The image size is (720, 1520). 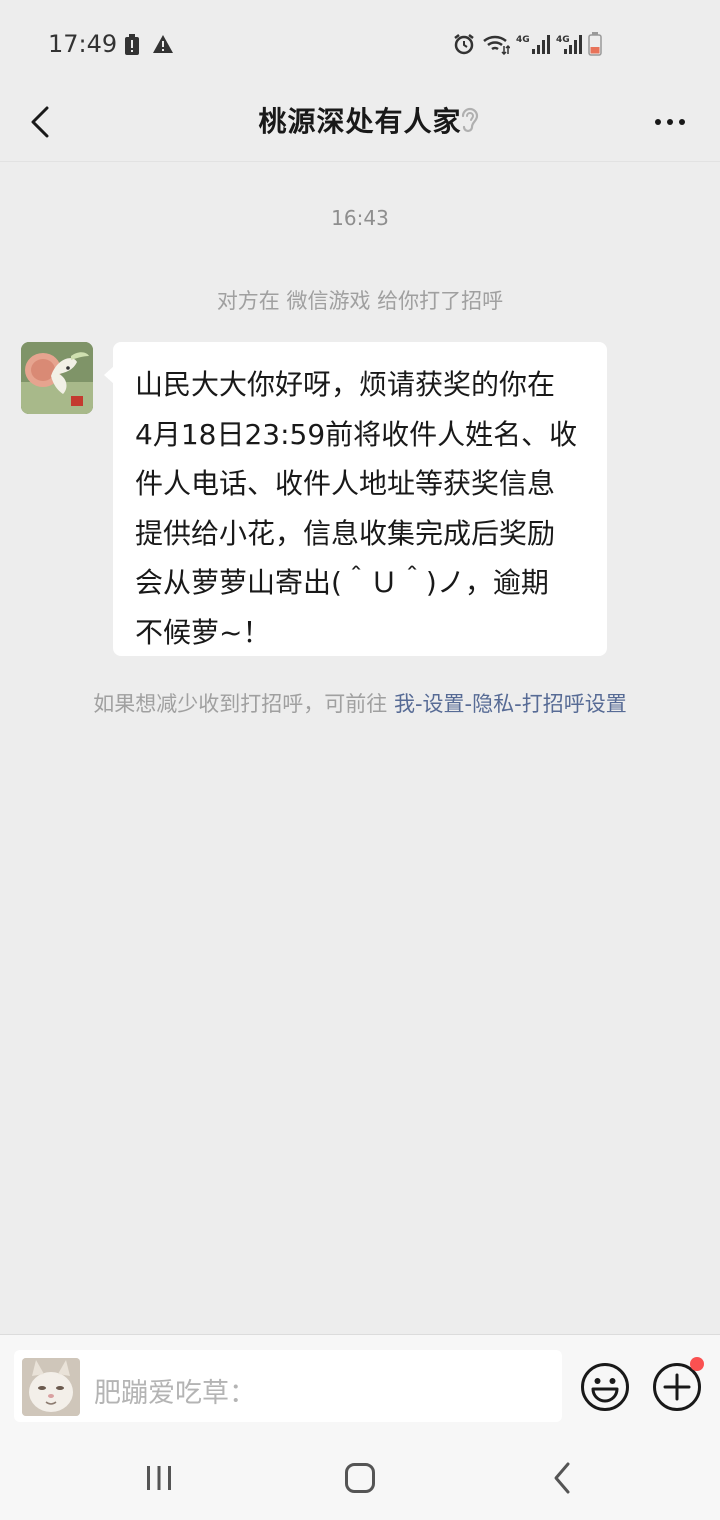 I want to click on more-button, so click(x=670, y=122).